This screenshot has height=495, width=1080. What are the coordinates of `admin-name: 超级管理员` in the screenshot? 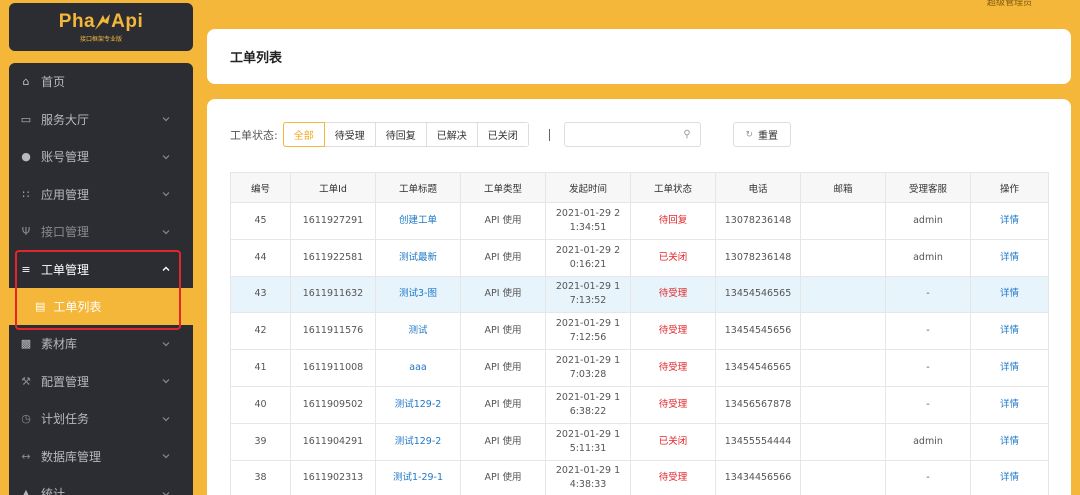 It's located at (1009, 4).